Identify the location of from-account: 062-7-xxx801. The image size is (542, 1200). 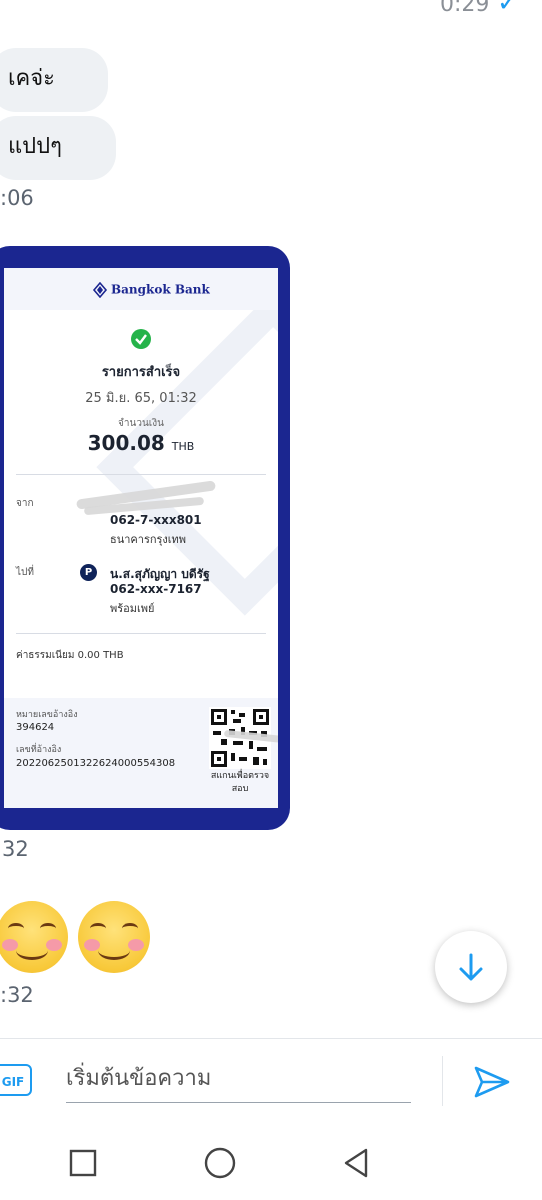
(156, 520).